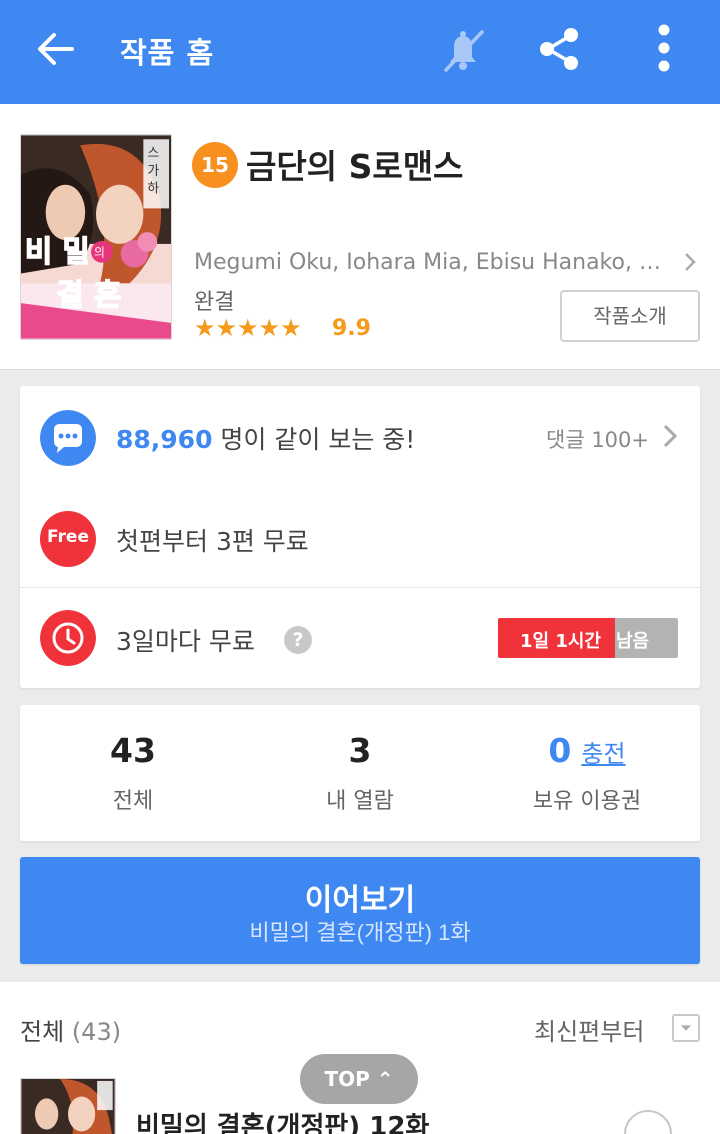 The height and width of the screenshot is (1134, 720). Describe the element at coordinates (96, 1032) in the screenshot. I see `list-count: (43)` at that location.